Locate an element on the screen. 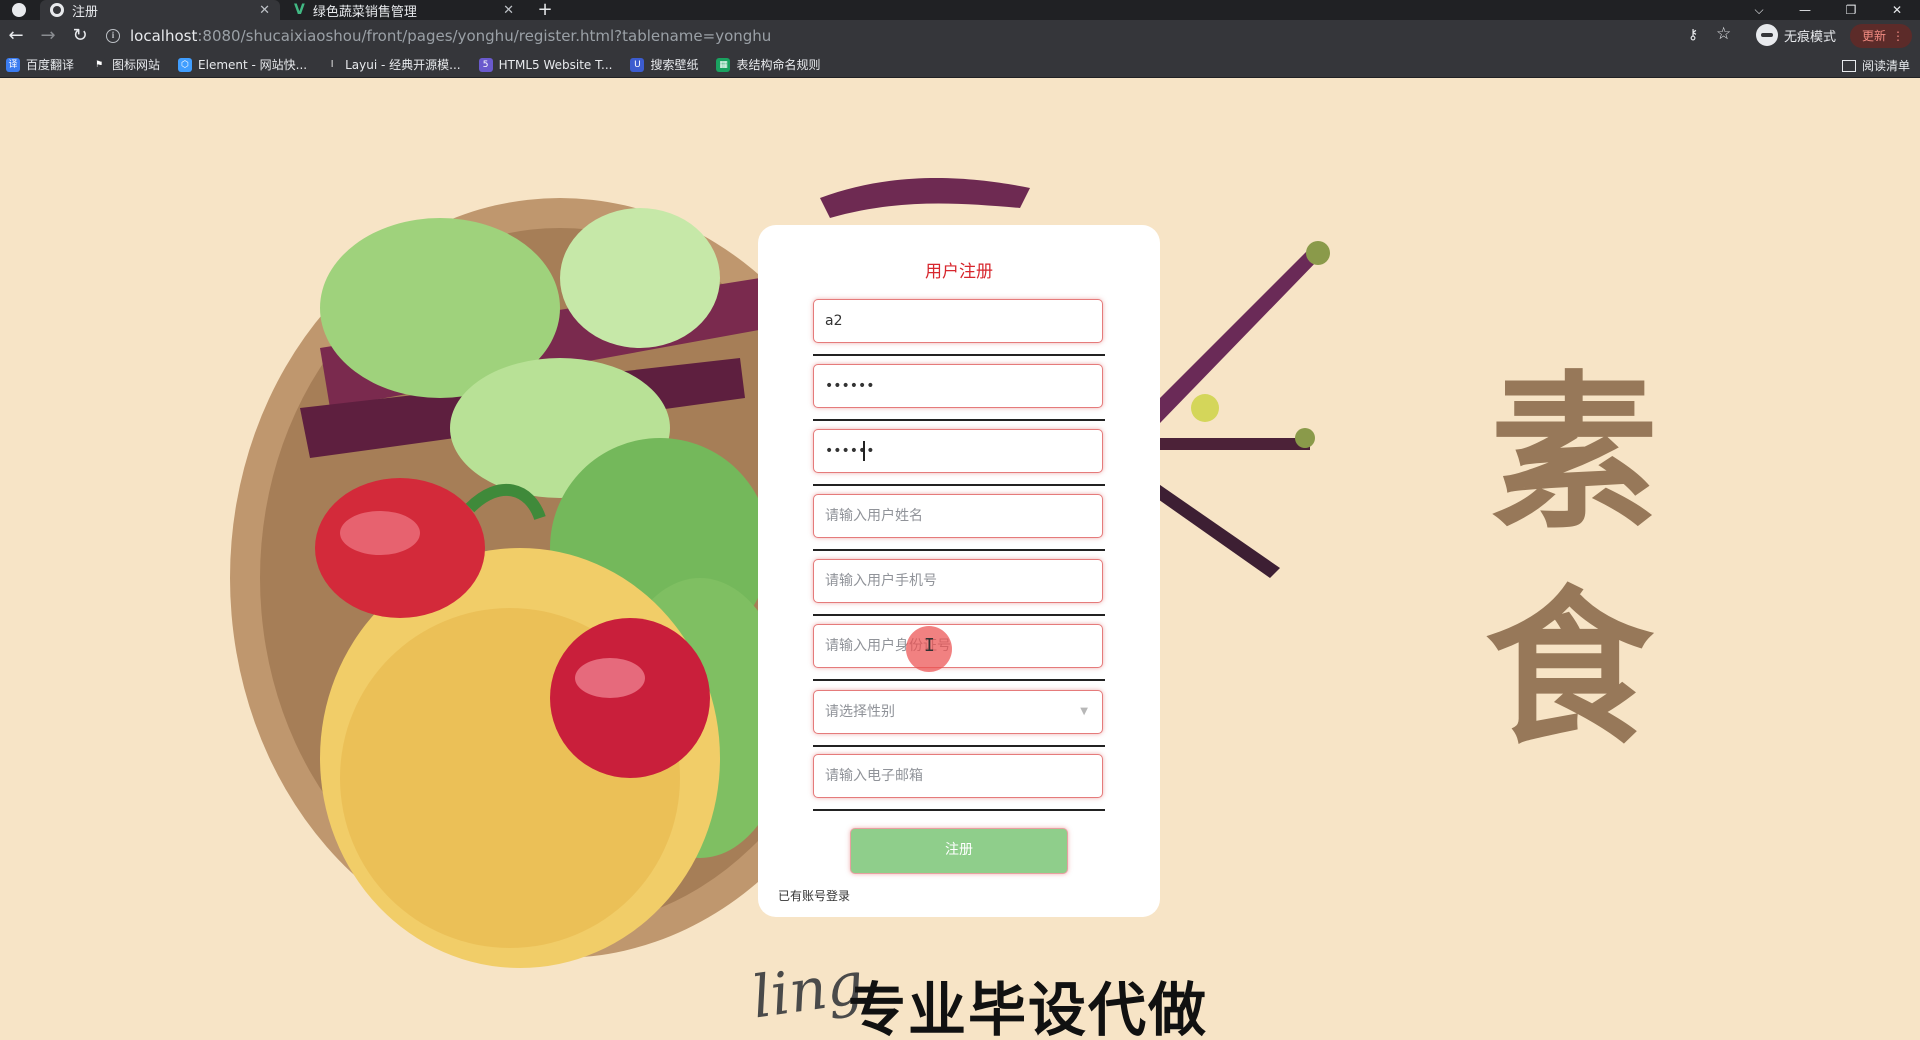 The image size is (1920, 1040). vue-icon: V is located at coordinates (299, 10).